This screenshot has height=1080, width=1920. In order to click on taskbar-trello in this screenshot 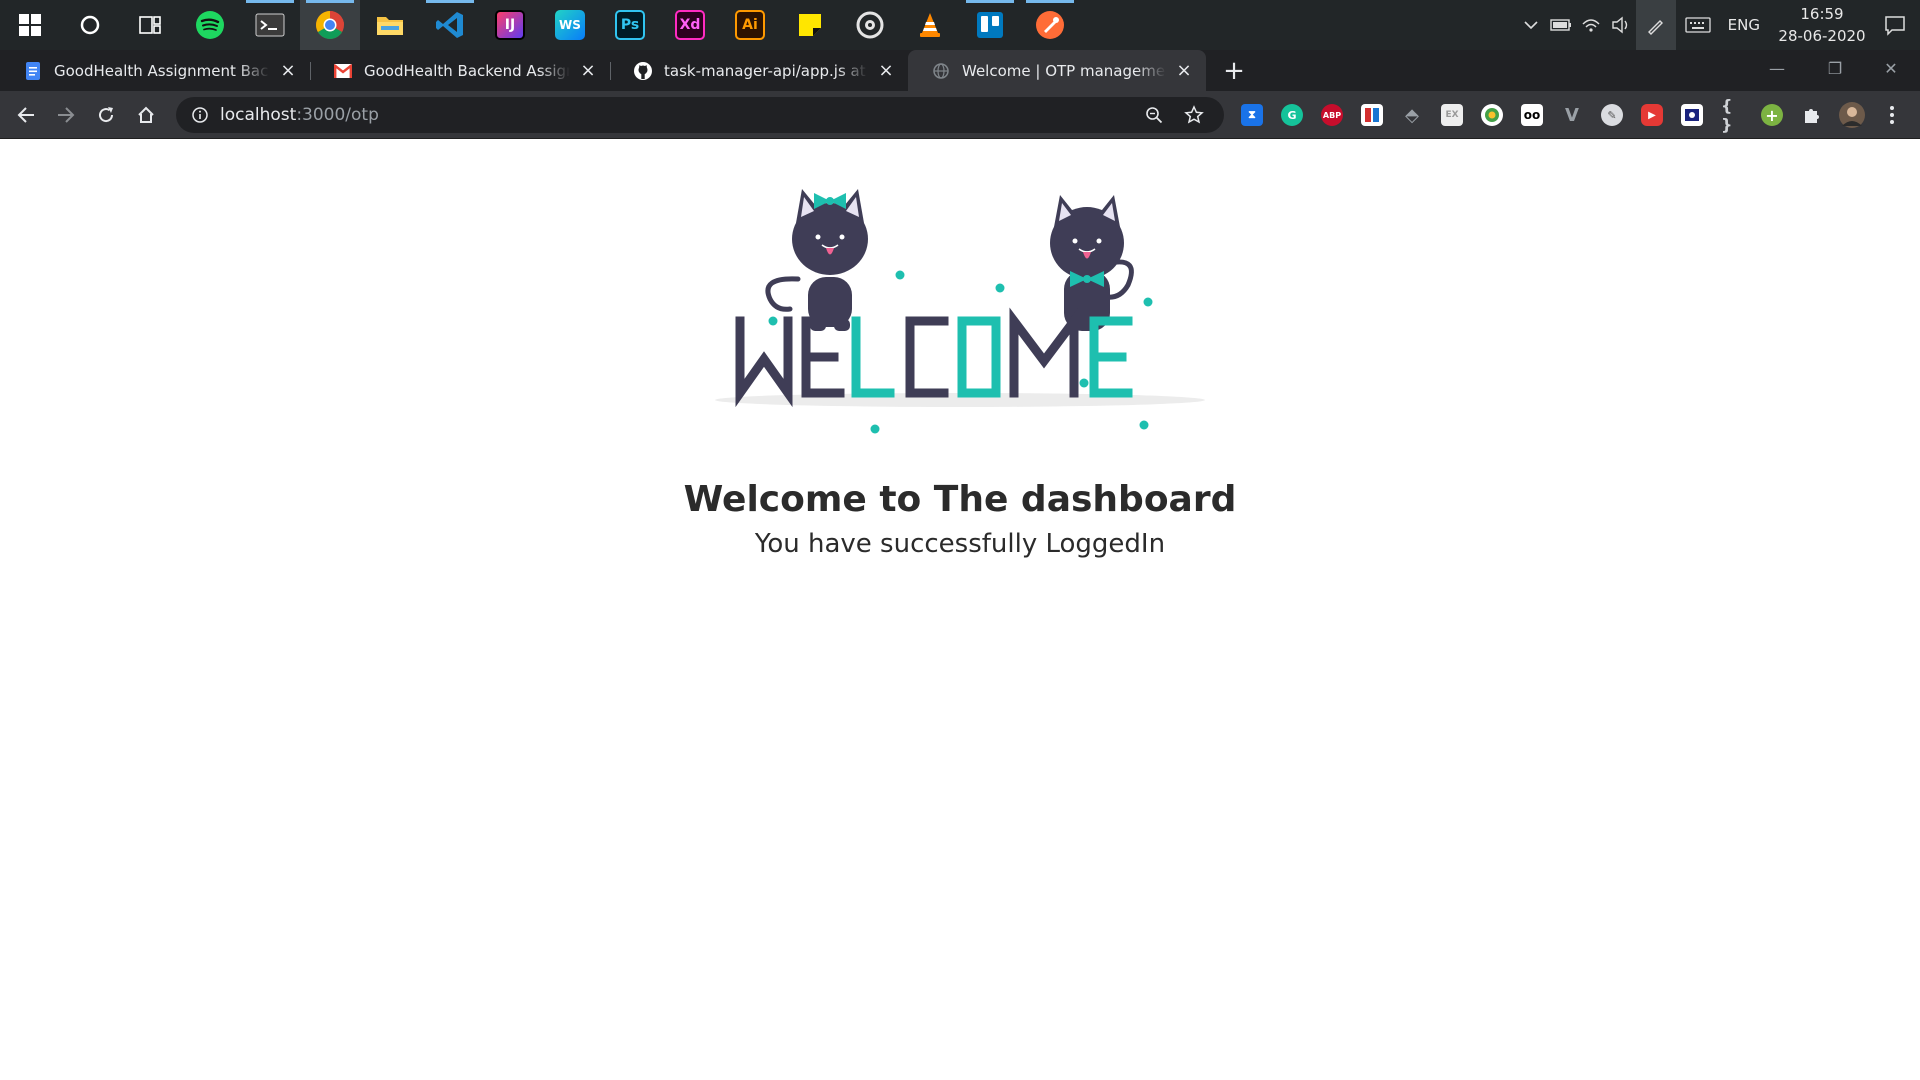, I will do `click(990, 25)`.